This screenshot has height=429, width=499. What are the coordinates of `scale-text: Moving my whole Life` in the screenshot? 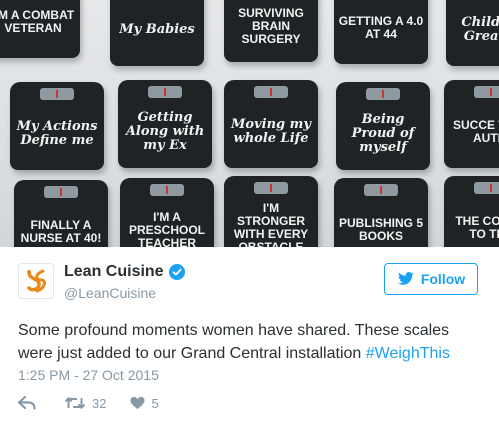 It's located at (271, 131).